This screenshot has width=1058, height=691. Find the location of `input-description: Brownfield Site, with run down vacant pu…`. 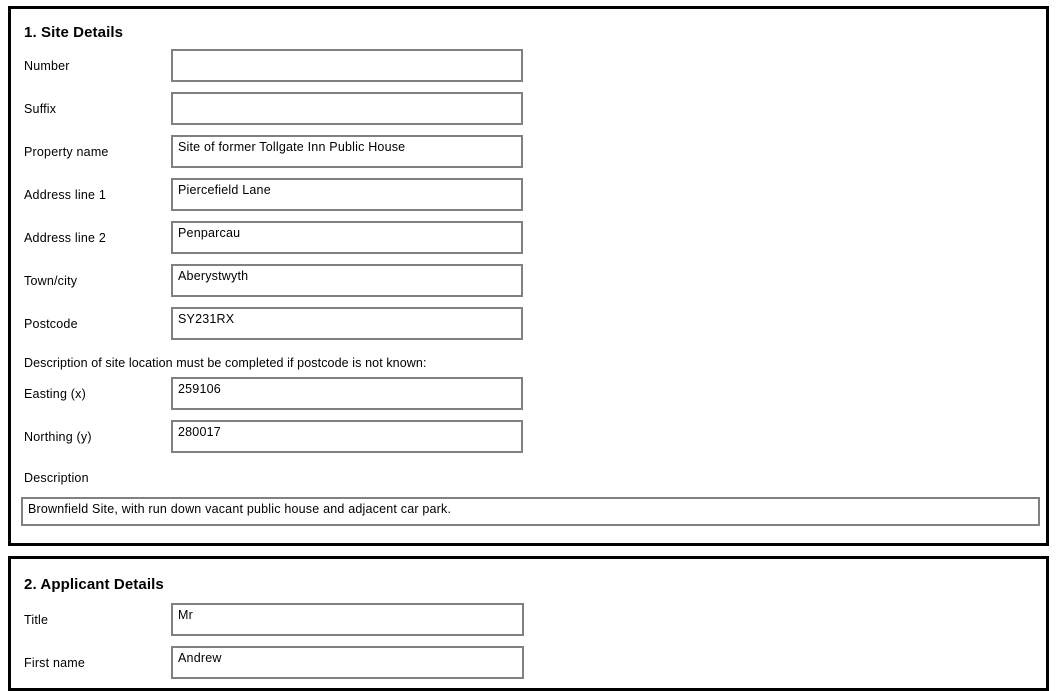

input-description: Brownfield Site, with run down vacant pu… is located at coordinates (530, 511).